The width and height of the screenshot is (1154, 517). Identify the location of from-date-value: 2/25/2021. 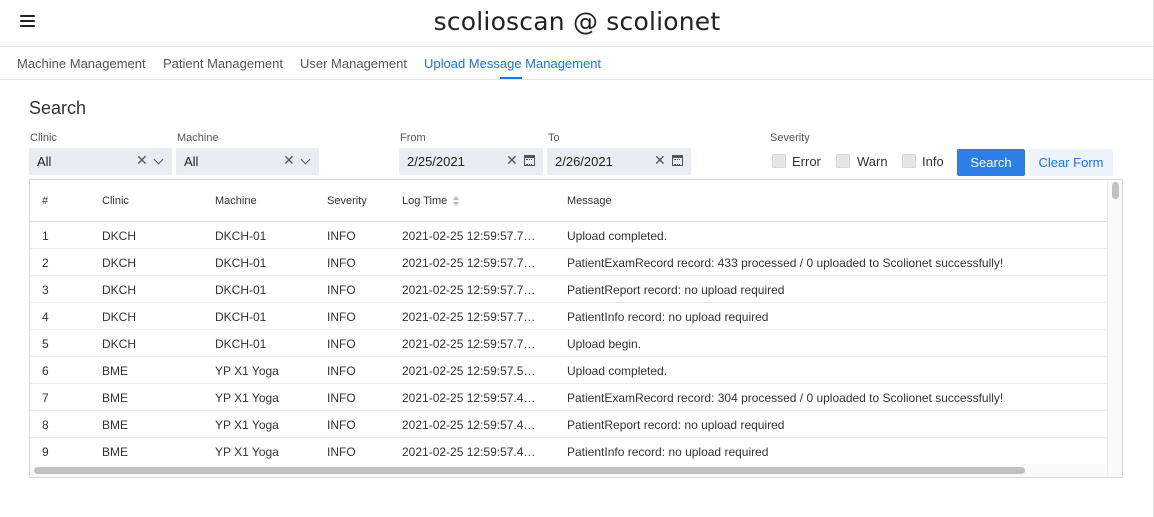
(436, 161).